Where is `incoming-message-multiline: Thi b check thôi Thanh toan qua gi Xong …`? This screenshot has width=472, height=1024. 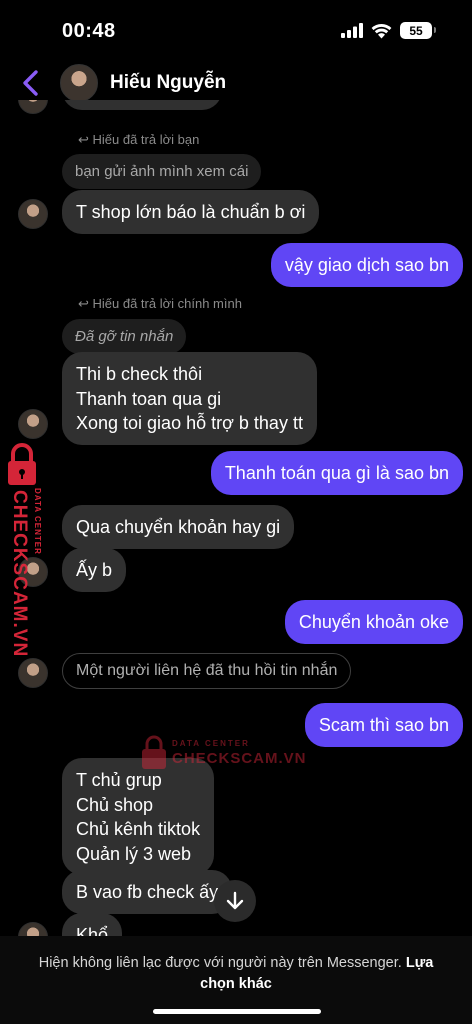 incoming-message-multiline: Thi b check thôi Thanh toan qua gi Xong … is located at coordinates (189, 398).